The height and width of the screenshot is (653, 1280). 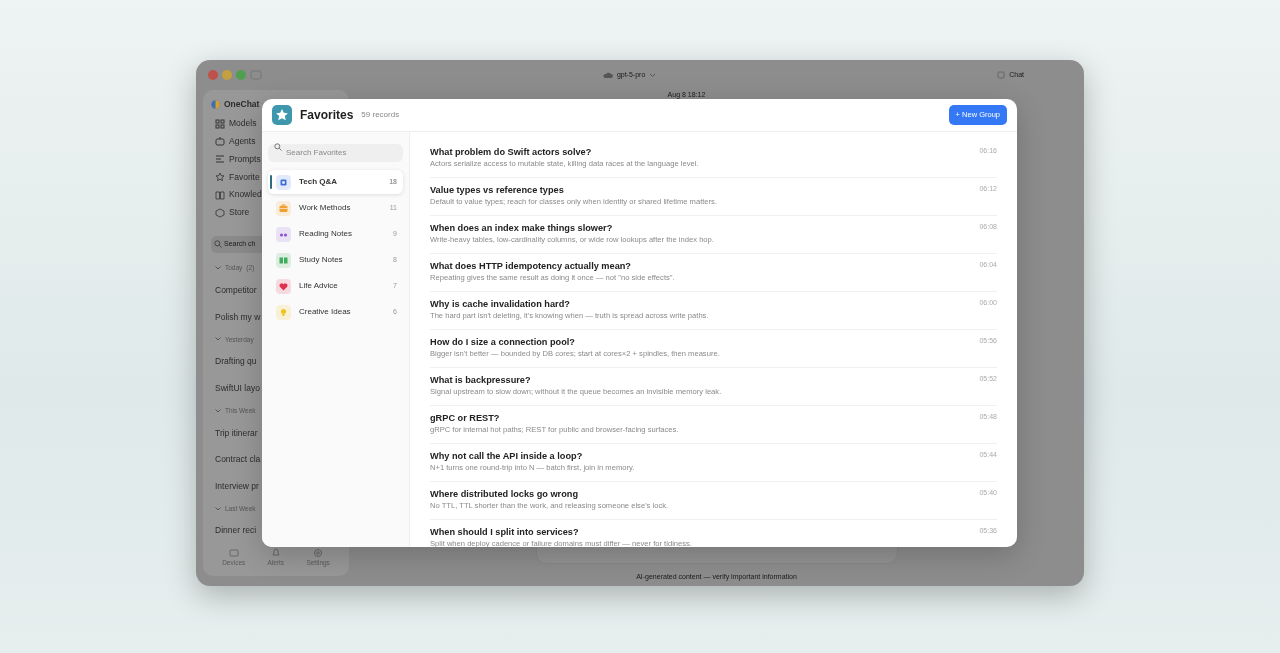 What do you see at coordinates (505, 532) in the screenshot?
I see `record-title: When should I split into services?` at bounding box center [505, 532].